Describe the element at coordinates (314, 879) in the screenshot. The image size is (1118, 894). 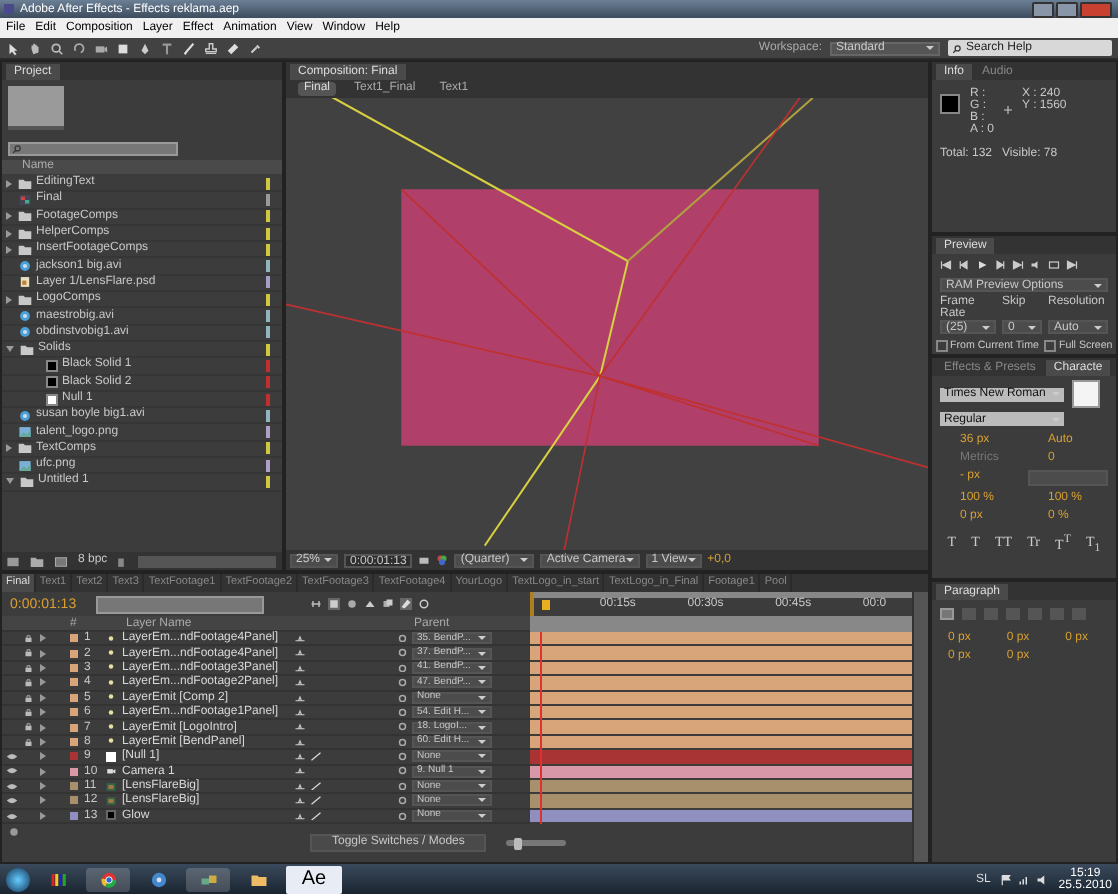
I see `taskbar-app-button: Ae` at that location.